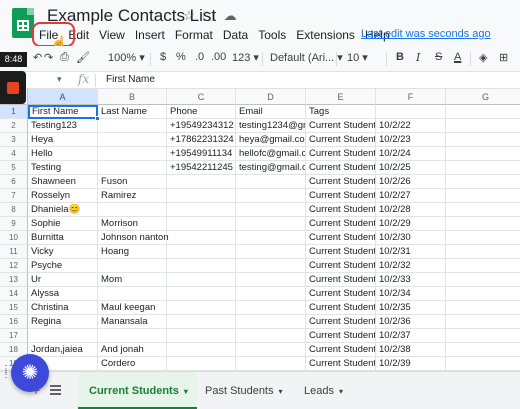 This screenshot has height=409, width=520. Describe the element at coordinates (411, 266) in the screenshot. I see `table-cell: 10/2/32` at that location.